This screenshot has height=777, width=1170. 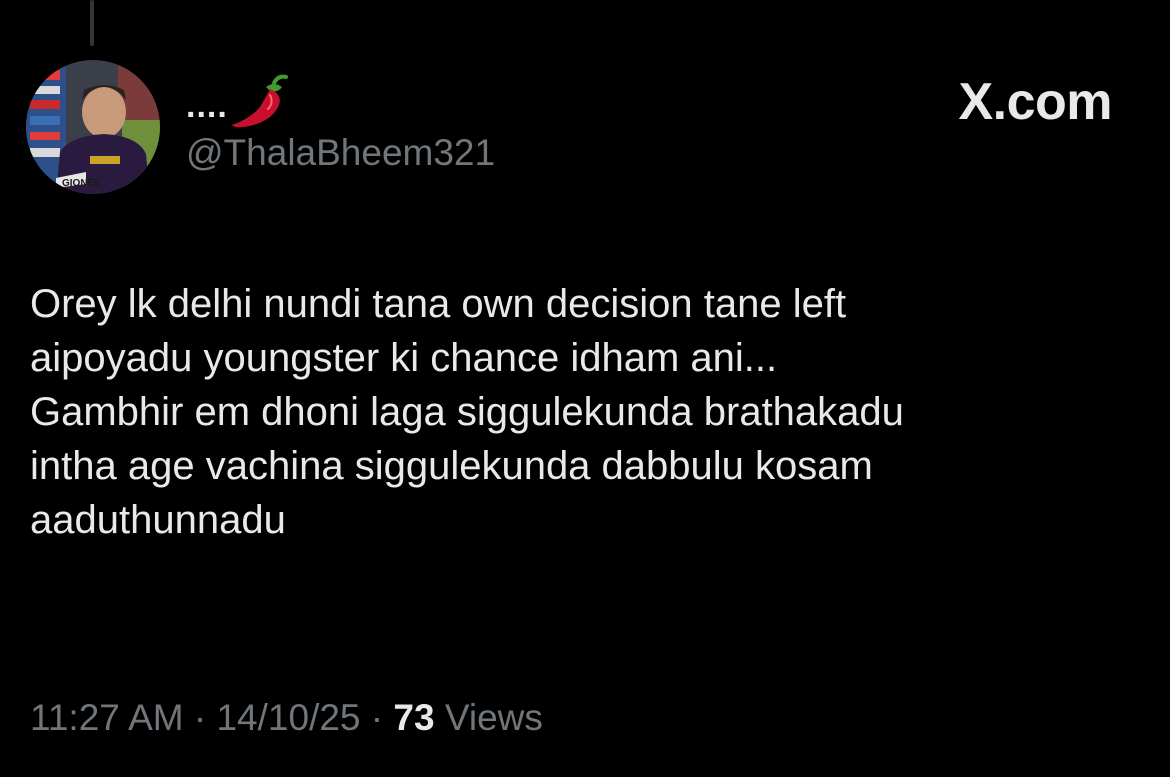 I want to click on chili-pepper-icon, so click(x=259, y=101).